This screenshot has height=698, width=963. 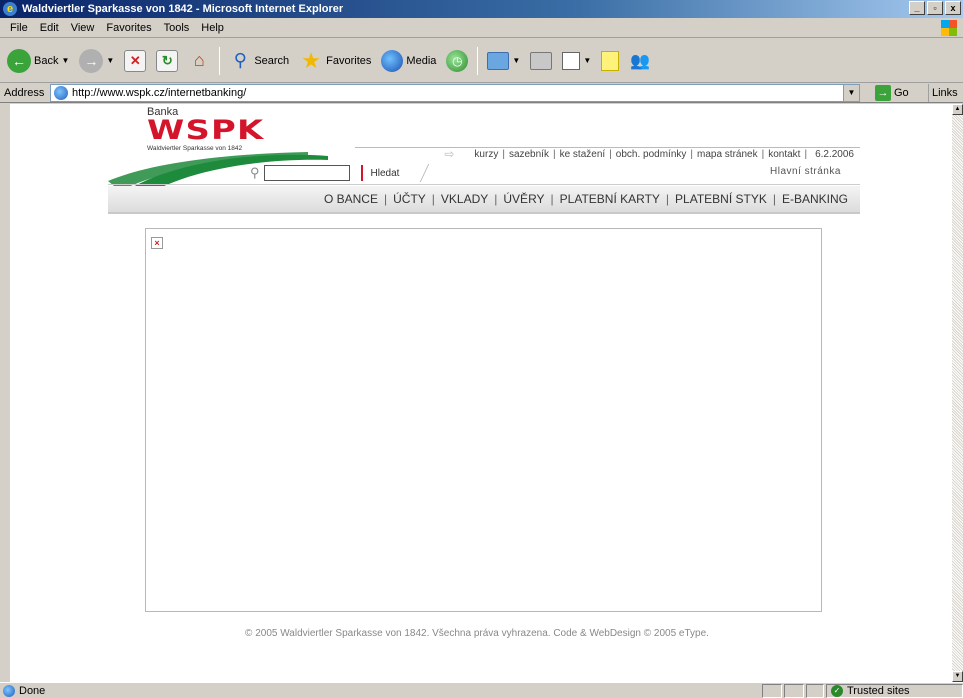 I want to click on link-kurzy: kurzy, so click(x=486, y=154).